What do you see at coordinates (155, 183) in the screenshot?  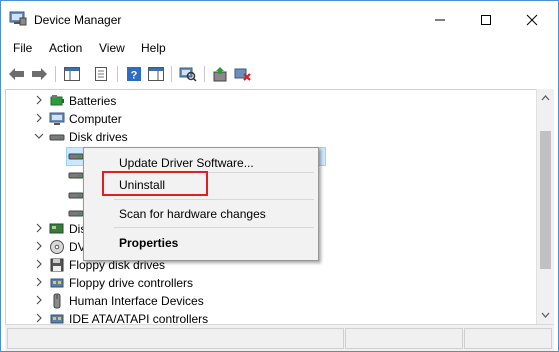 I see `uninstall-highlight-box` at bounding box center [155, 183].